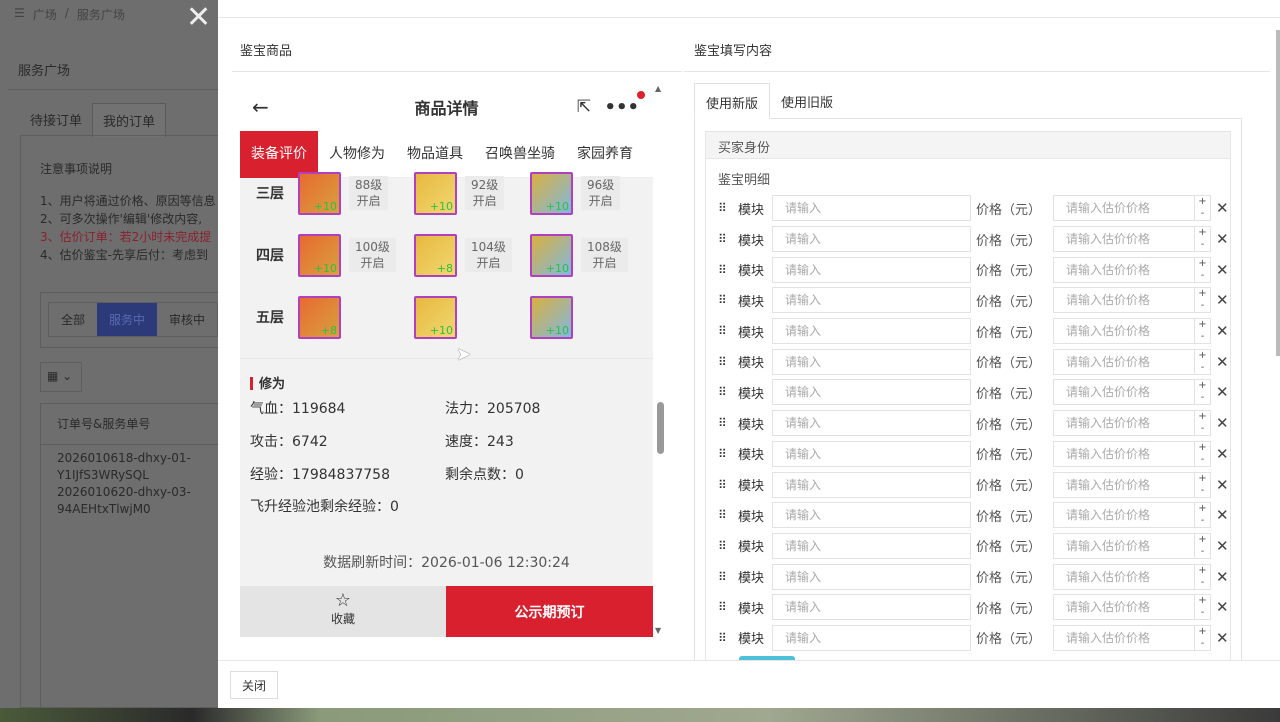 The height and width of the screenshot is (722, 1280). What do you see at coordinates (356, 255) in the screenshot?
I see `equipment-slot: +10 100级 开启` at bounding box center [356, 255].